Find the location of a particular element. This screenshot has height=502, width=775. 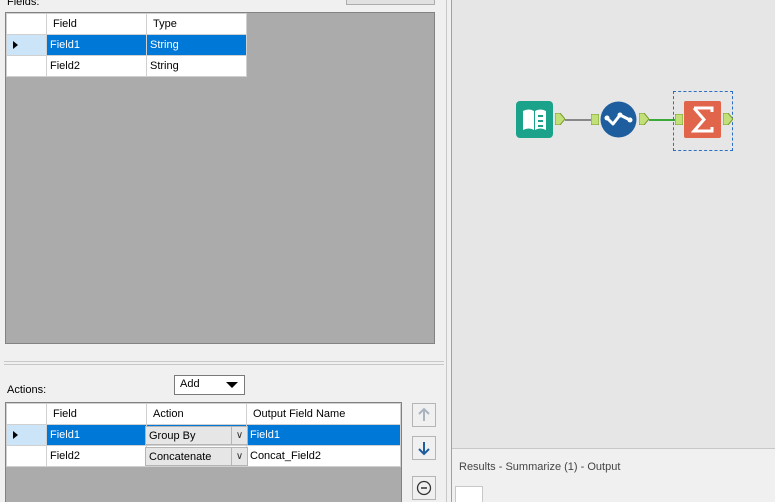

fields-header-row: Field Type is located at coordinates (126, 24).